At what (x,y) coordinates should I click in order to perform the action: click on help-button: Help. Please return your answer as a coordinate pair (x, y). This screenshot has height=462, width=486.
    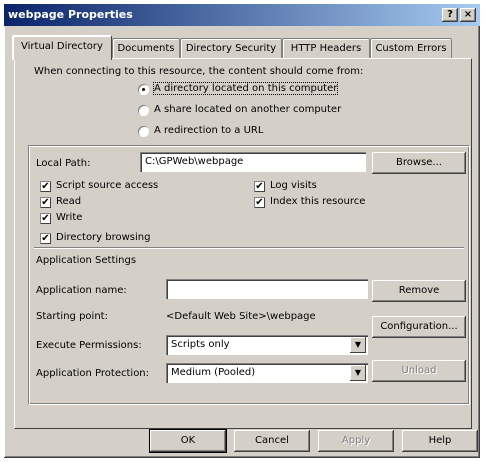
    Looking at the image, I should click on (440, 441).